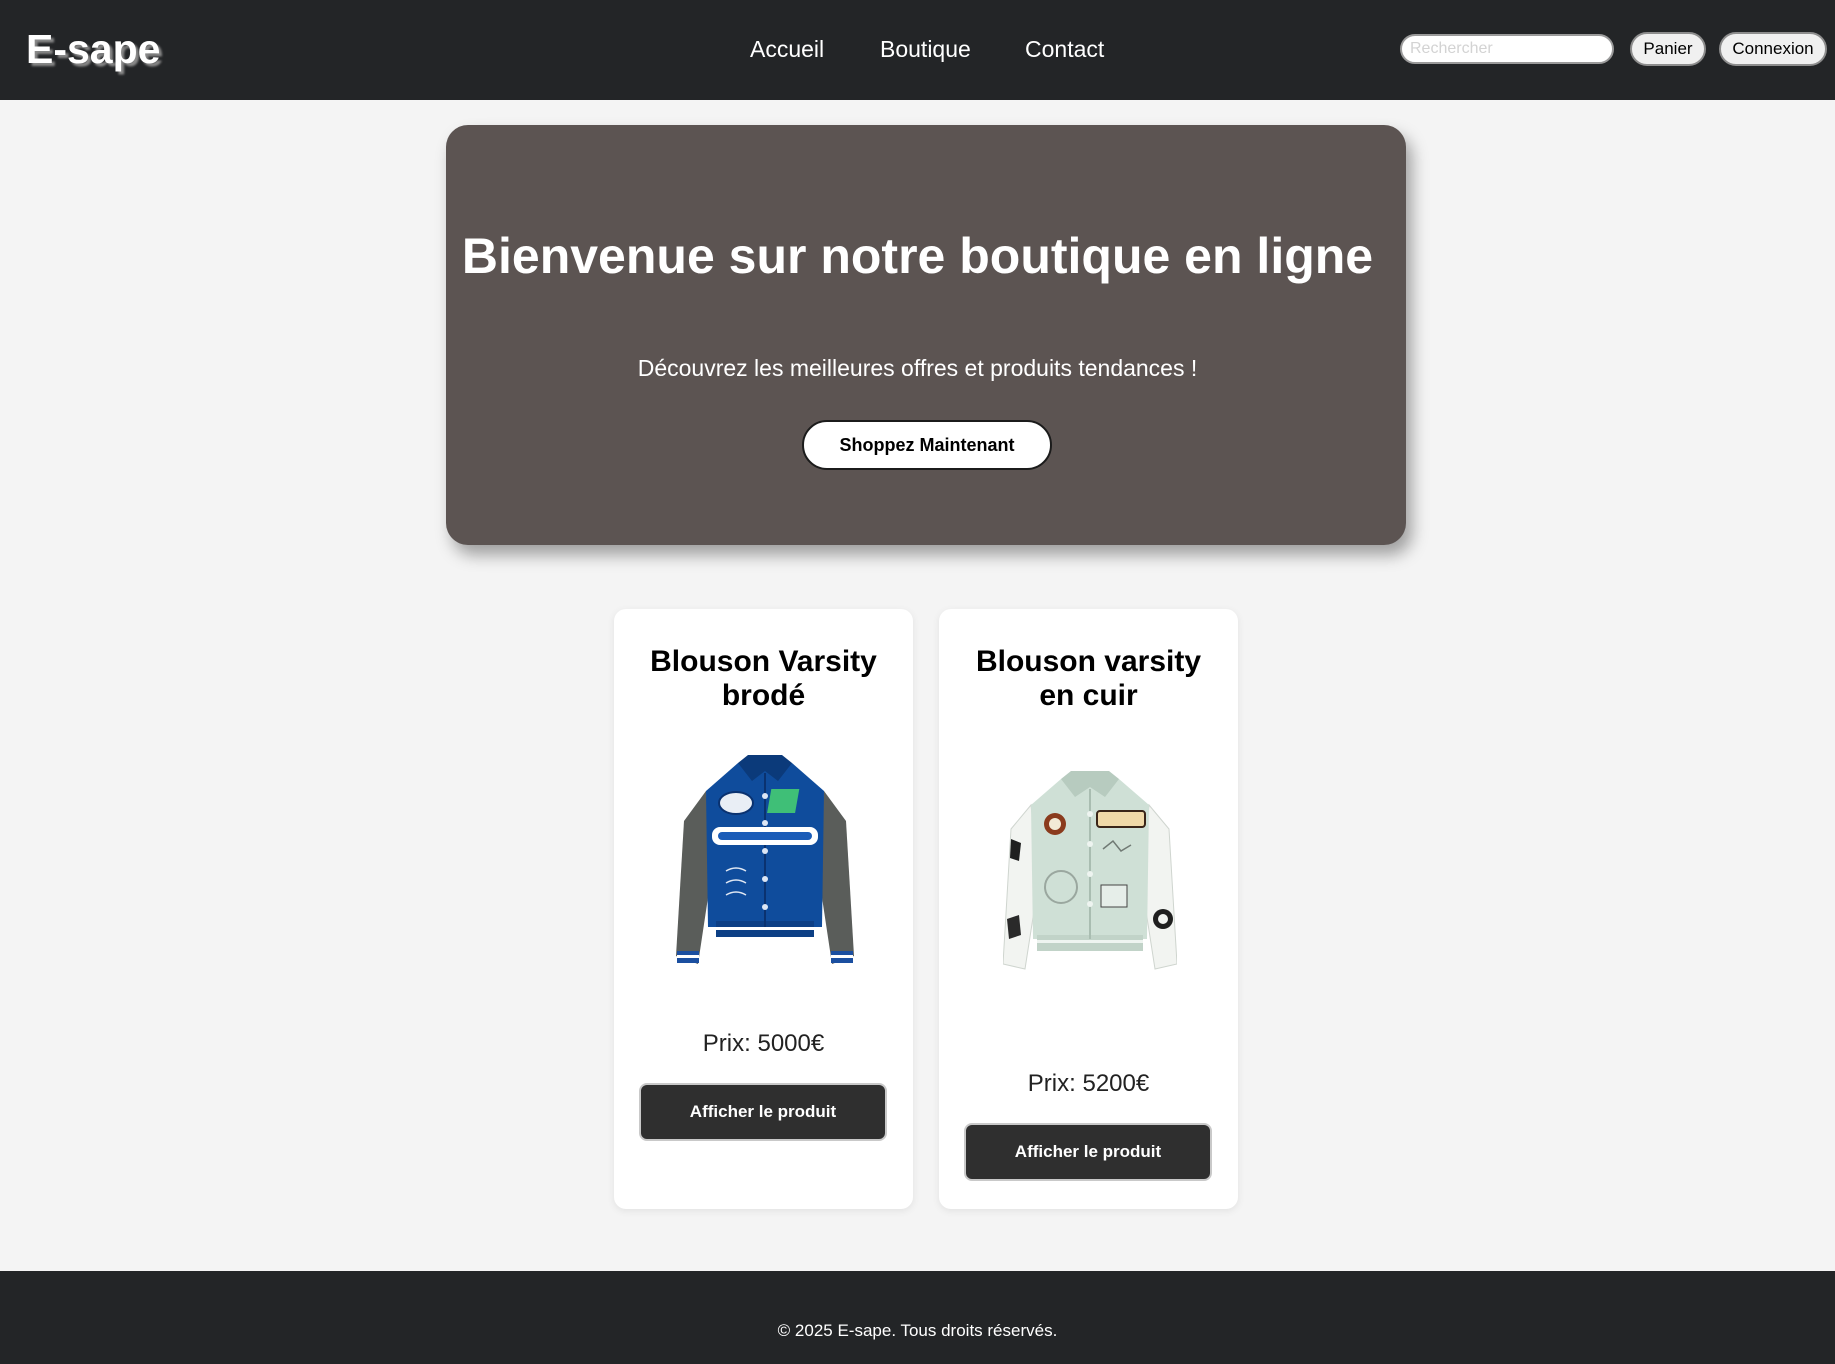  I want to click on hero-title: Bienvenue sur notre boutique en ligne, so click(917, 256).